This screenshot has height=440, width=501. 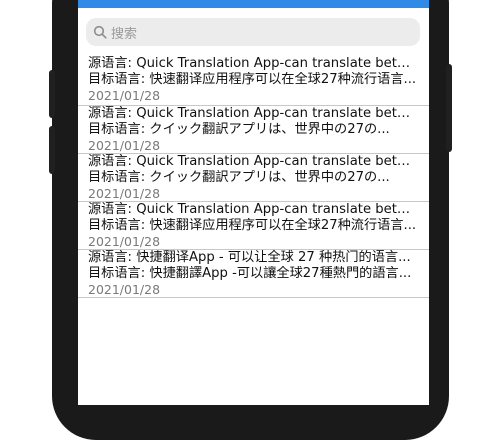 What do you see at coordinates (449, 108) in the screenshot?
I see `power-button` at bounding box center [449, 108].